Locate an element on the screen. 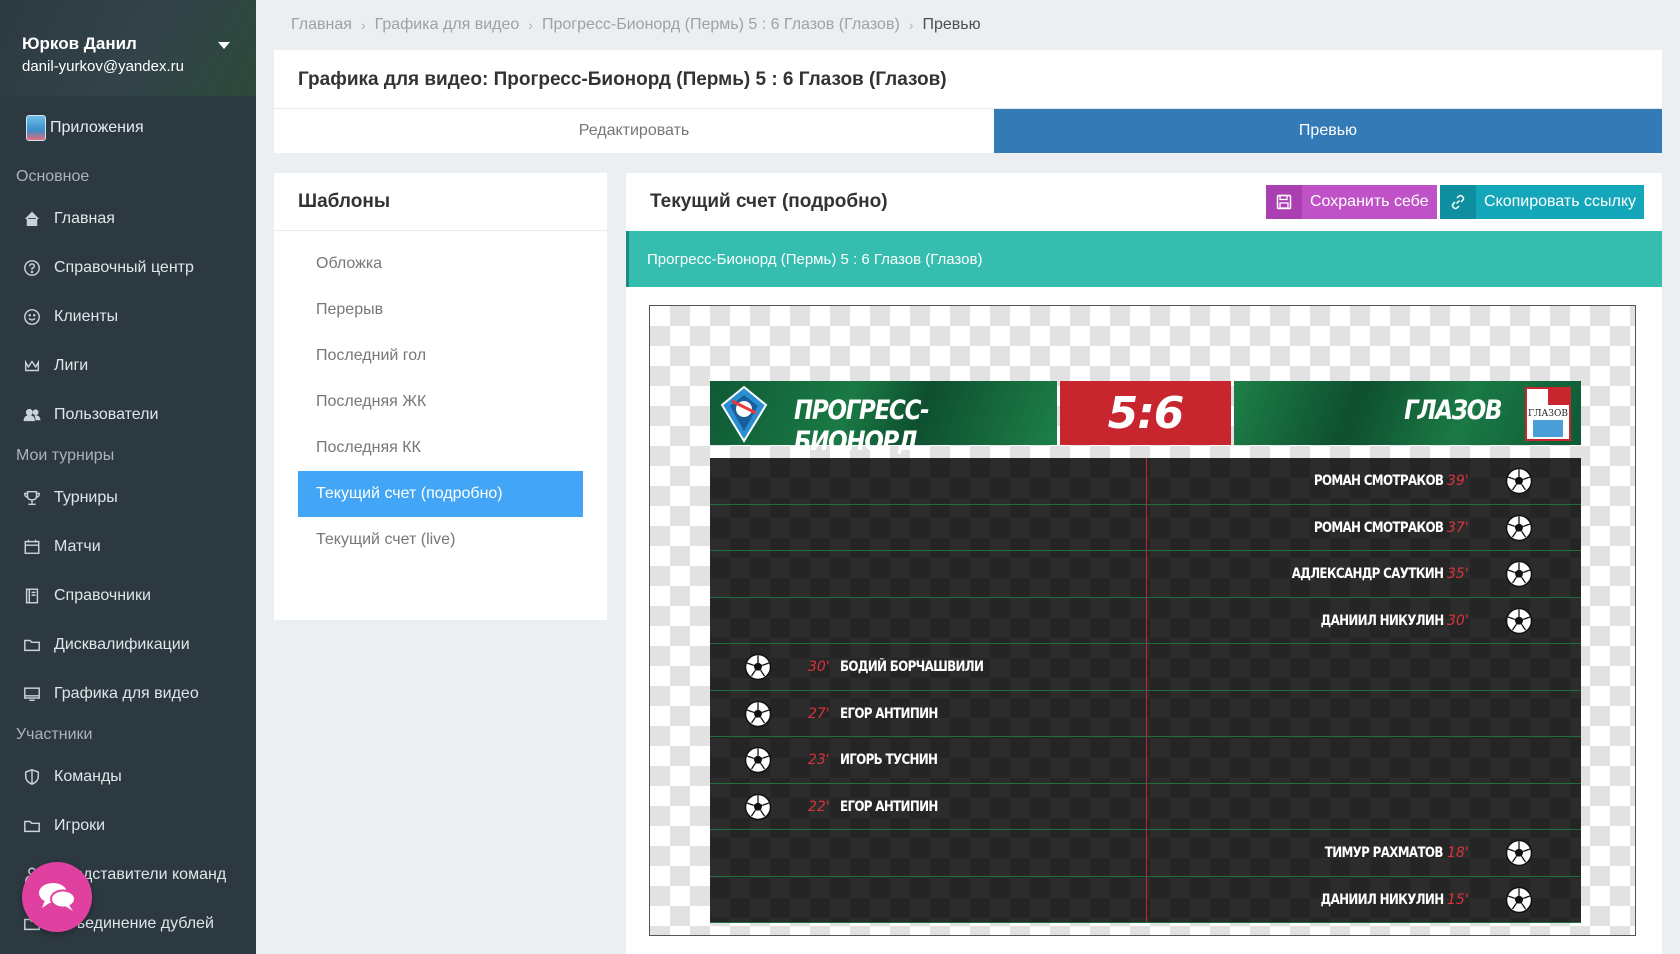 This screenshot has height=954, width=1680. chevron-down-icon is located at coordinates (224, 45).